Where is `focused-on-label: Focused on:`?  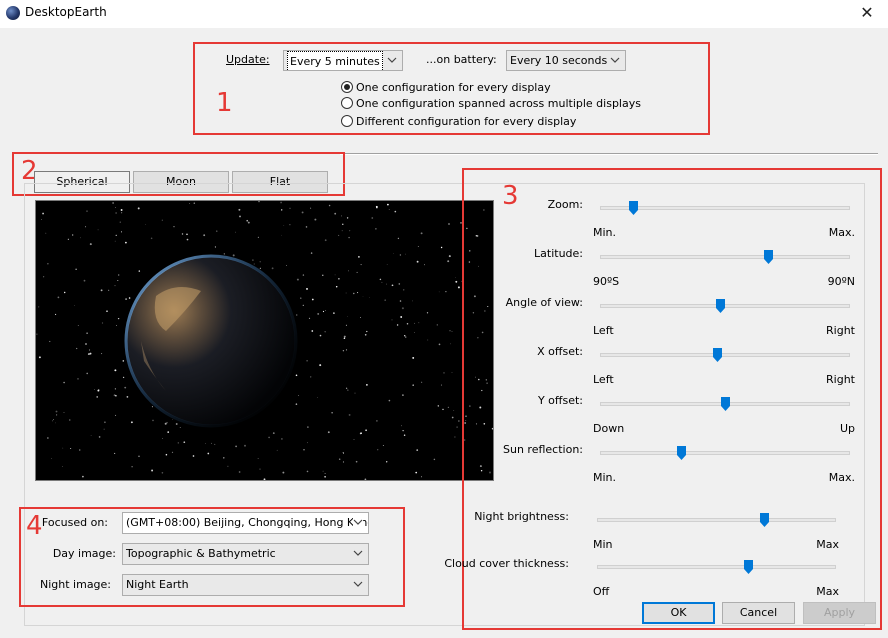
focused-on-label: Focused on: is located at coordinates (74, 522).